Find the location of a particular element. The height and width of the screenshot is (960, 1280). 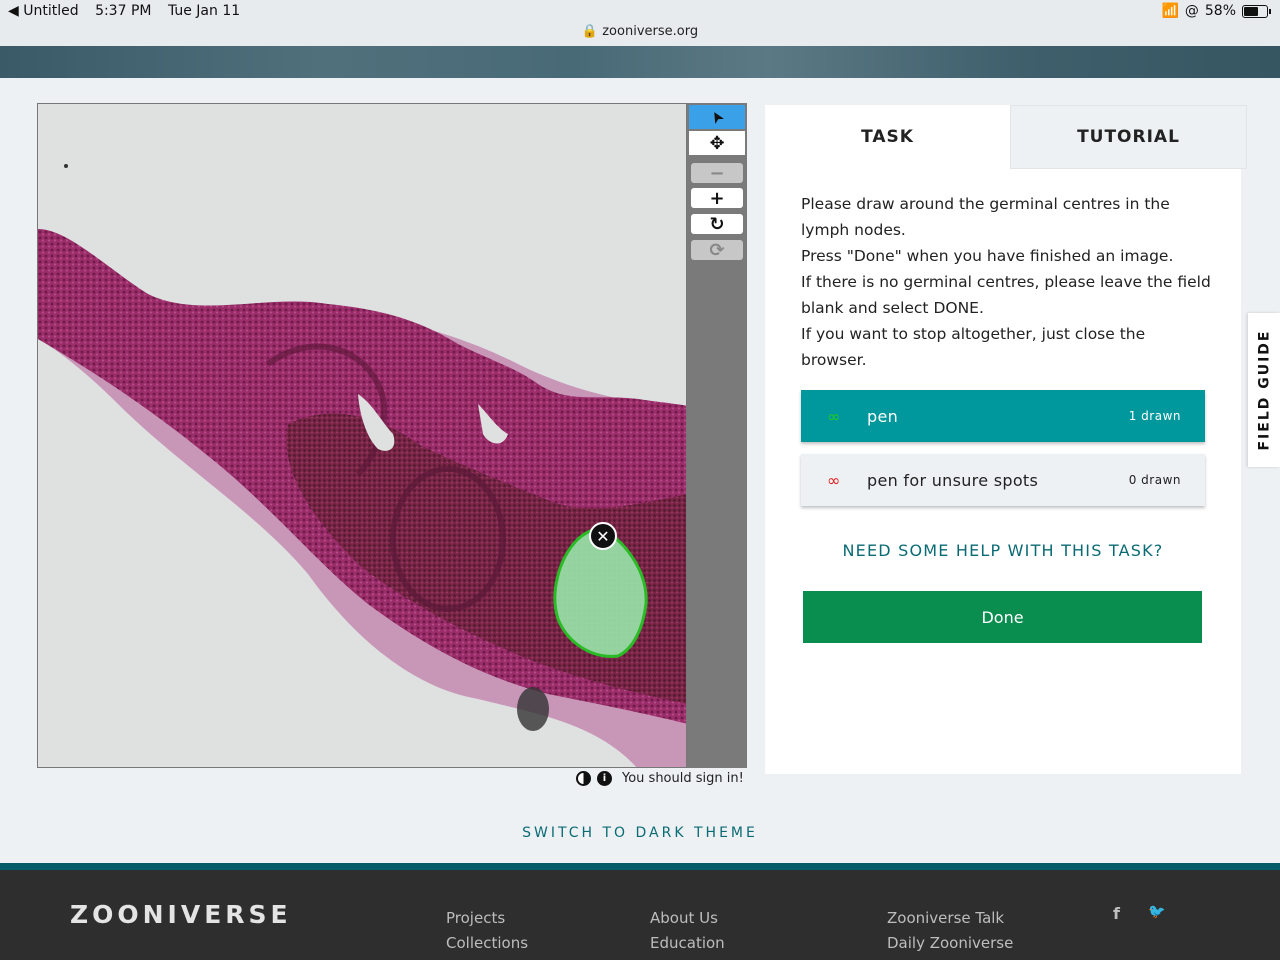

footer-divider is located at coordinates (640, 866).